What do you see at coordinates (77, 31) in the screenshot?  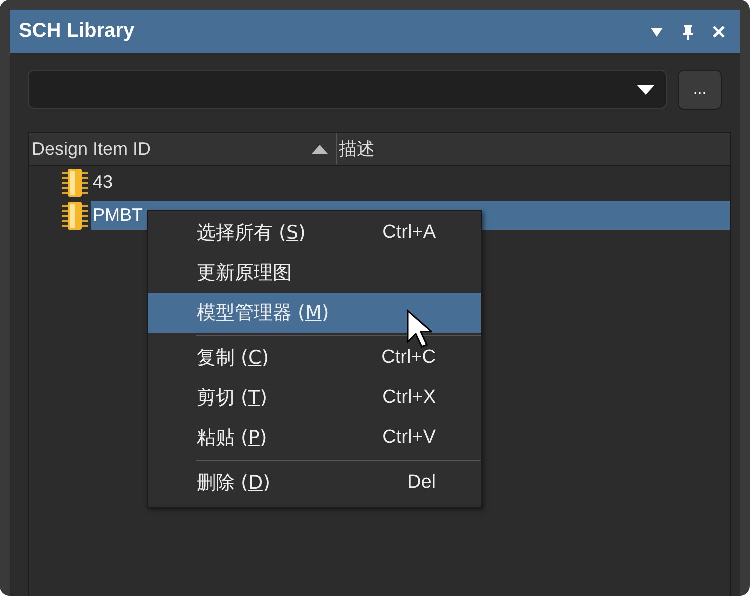 I see `window-title: SCH Library` at bounding box center [77, 31].